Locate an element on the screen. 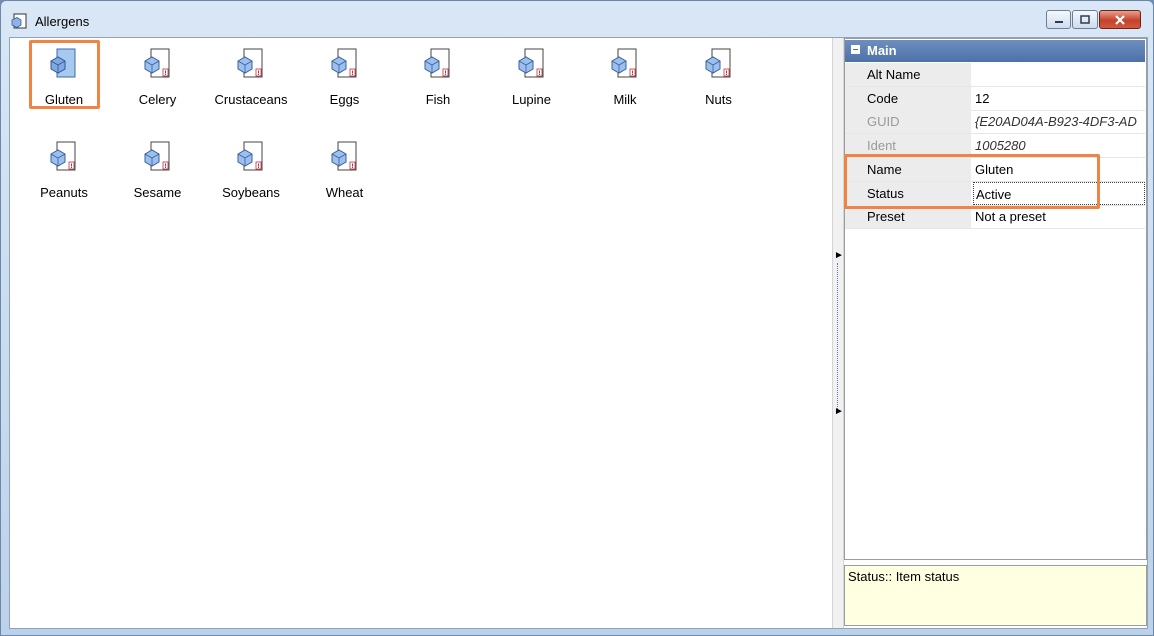  allergen-label: Fish is located at coordinates (438, 99).